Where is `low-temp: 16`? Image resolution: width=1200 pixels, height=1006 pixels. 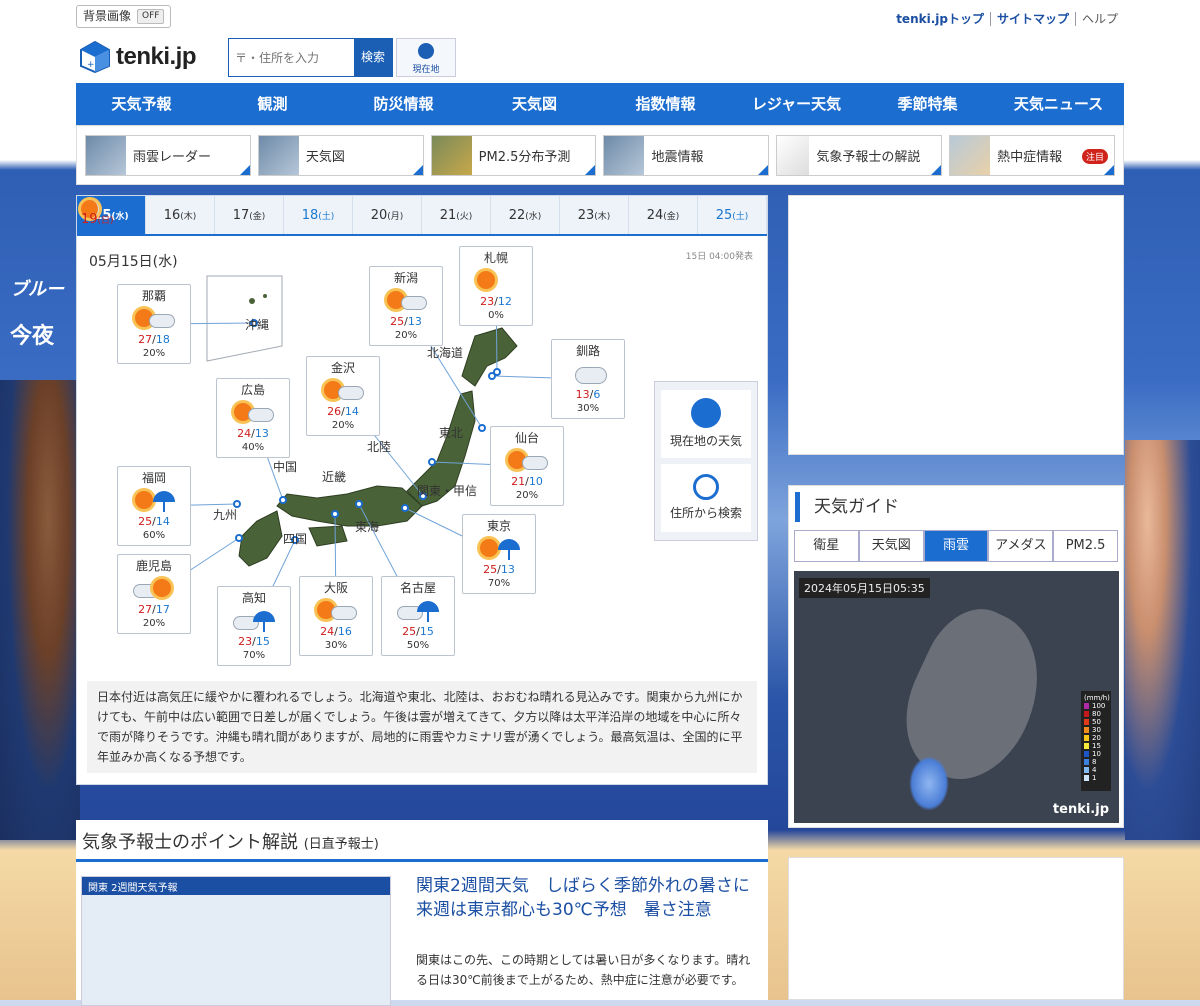 low-temp: 16 is located at coordinates (344, 631).